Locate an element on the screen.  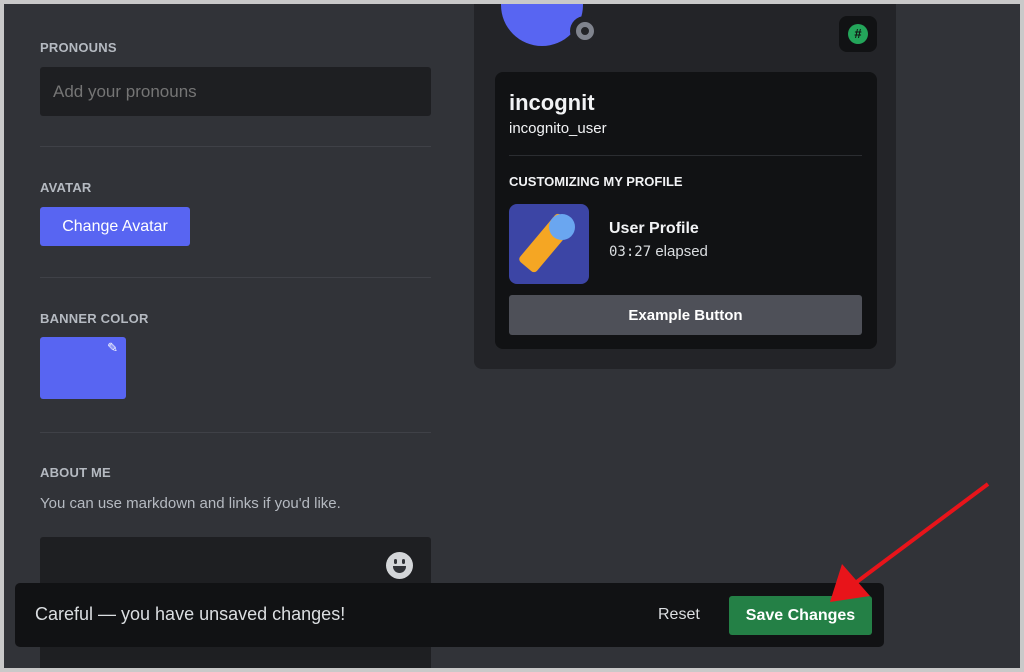
arrow-head is located at coordinates (850, 583).